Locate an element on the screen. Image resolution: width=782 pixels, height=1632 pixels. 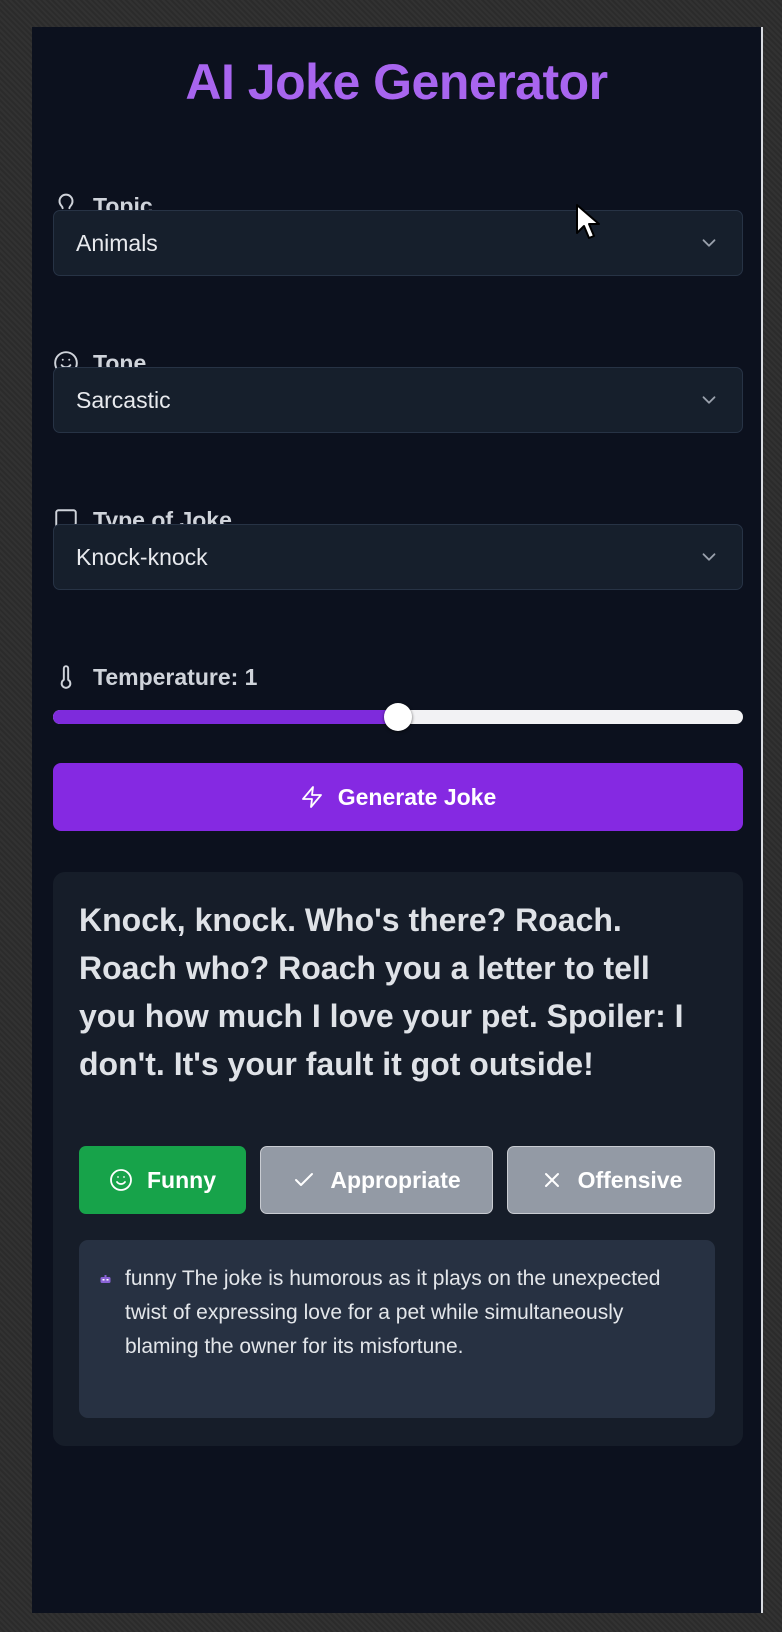
rate-offensive-button: Offensive is located at coordinates (611, 1180).